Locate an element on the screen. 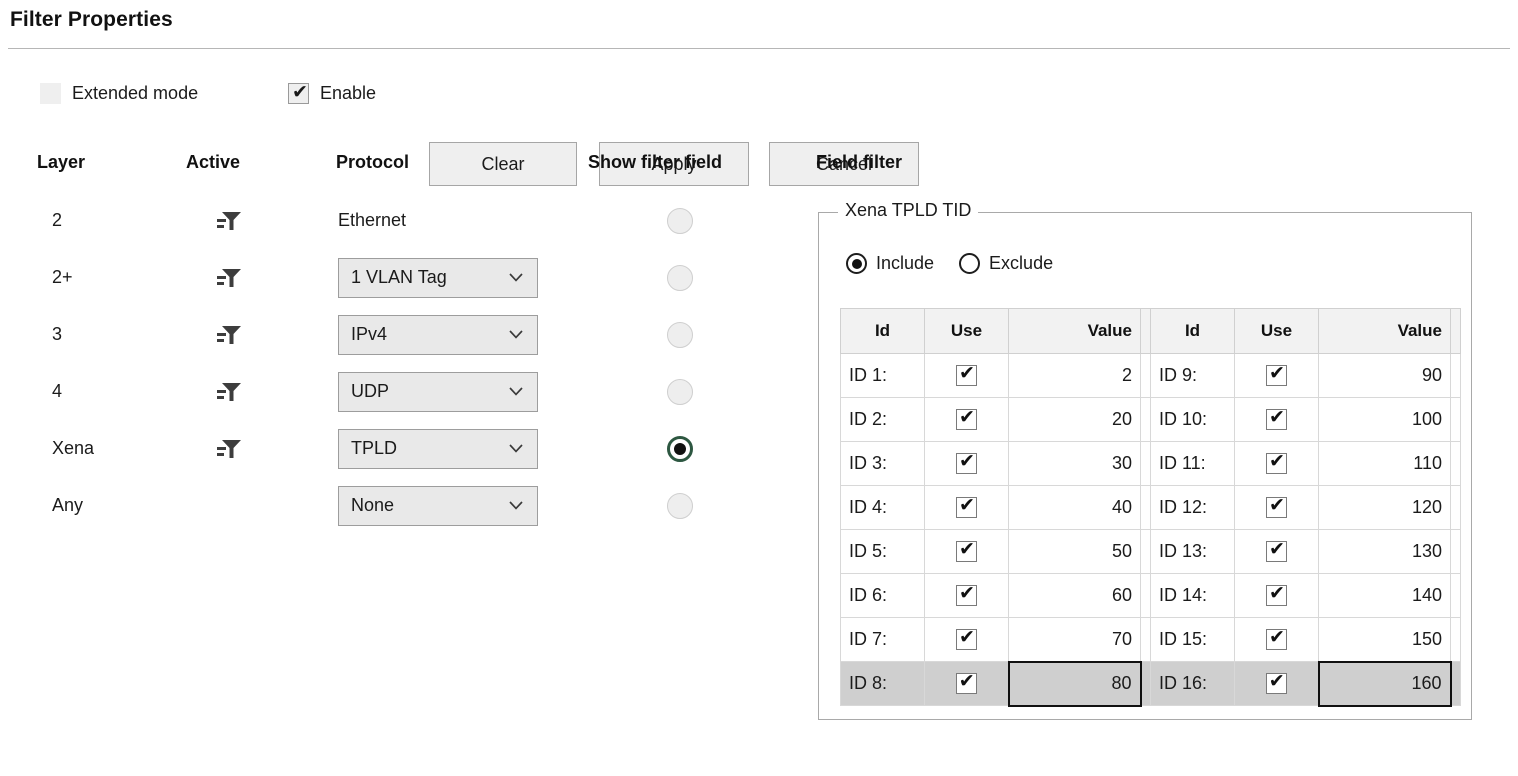  table-row: ID 13: ✔ 130 is located at coordinates (1305, 551).